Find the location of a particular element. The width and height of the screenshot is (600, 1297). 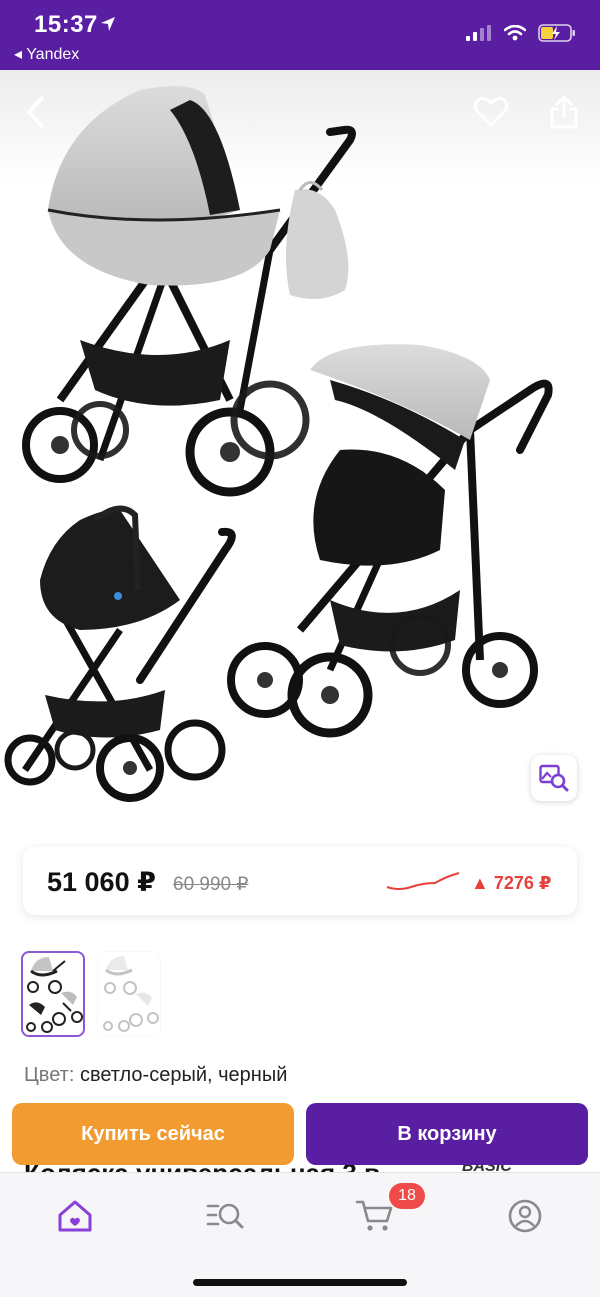

color-option: Цвет: светло-серый, черный is located at coordinates (155, 1075).